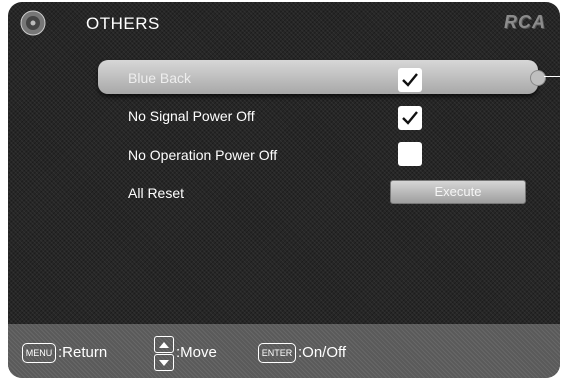 The image size is (572, 382). Describe the element at coordinates (156, 193) in the screenshot. I see `row-label: All Reset` at that location.